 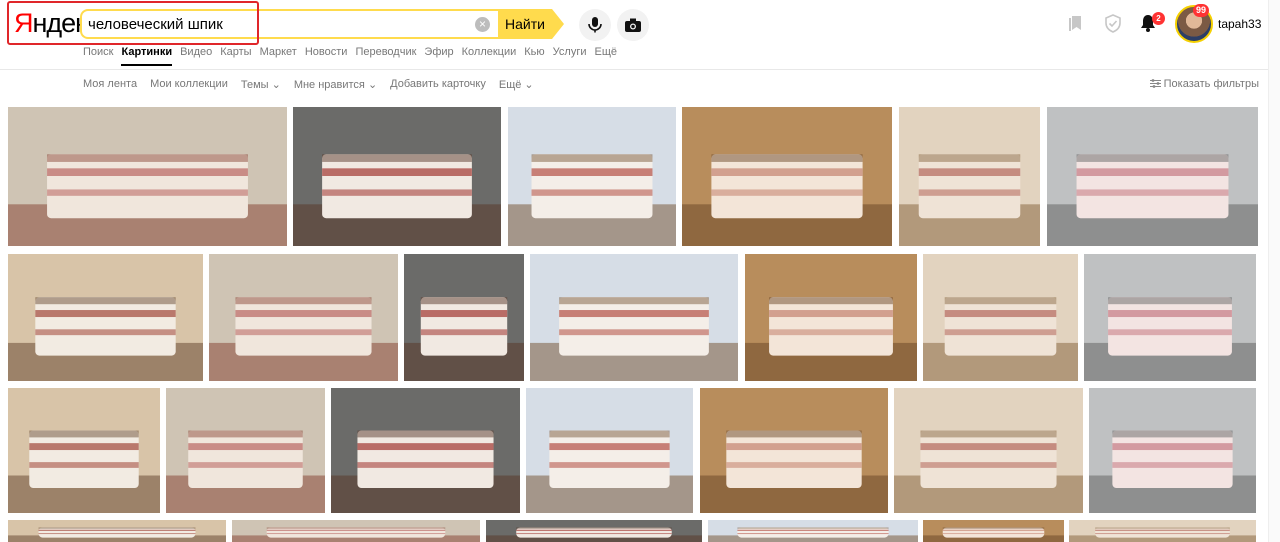 What do you see at coordinates (1274, 271) in the screenshot?
I see `page-scrollbar` at bounding box center [1274, 271].